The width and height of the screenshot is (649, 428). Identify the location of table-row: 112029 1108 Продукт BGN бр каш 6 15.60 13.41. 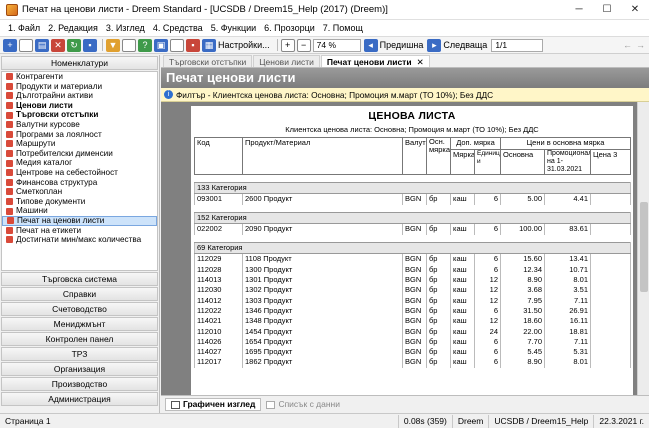
(413, 259).